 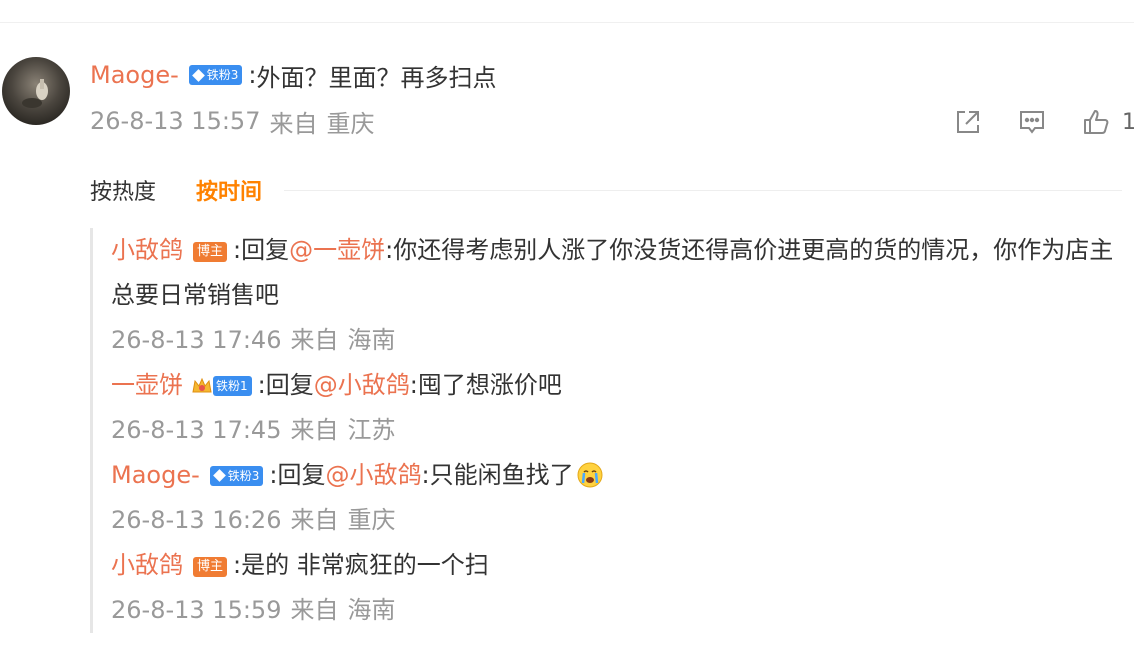 I want to click on reply-content: 一壶饼 铁粉1:回复@小敌鸽:囤了想涨价吧, so click(x=617, y=385).